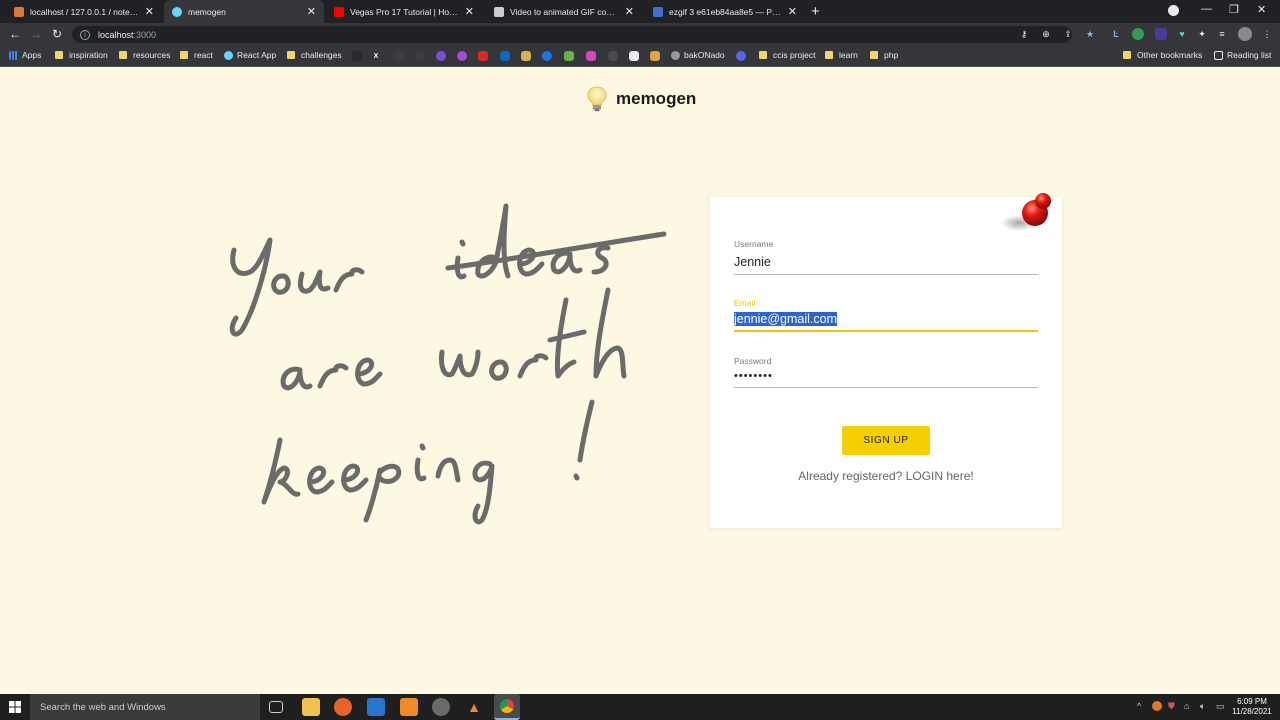 The image size is (1280, 720). What do you see at coordinates (1182, 34) in the screenshot?
I see `heart-ext-icon: ♥` at bounding box center [1182, 34].